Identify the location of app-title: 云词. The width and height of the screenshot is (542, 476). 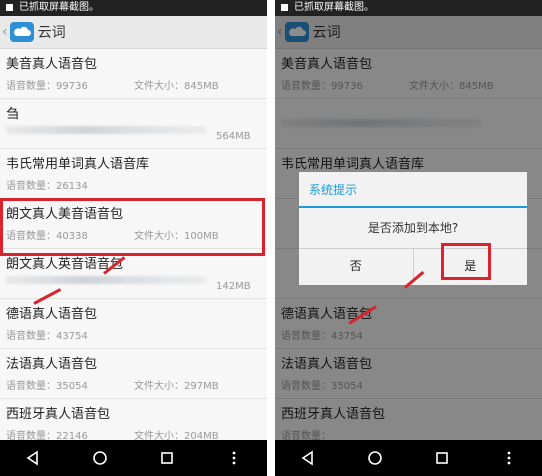
(51, 33).